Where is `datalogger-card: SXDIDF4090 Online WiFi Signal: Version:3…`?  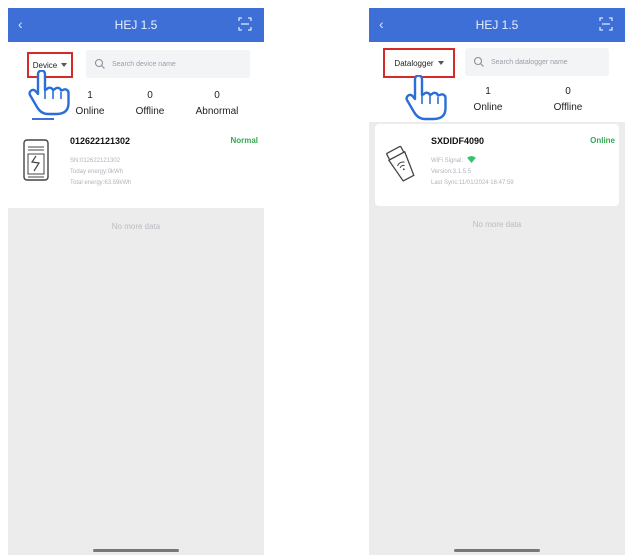 datalogger-card: SXDIDF4090 Online WiFi Signal: Version:3… is located at coordinates (497, 165).